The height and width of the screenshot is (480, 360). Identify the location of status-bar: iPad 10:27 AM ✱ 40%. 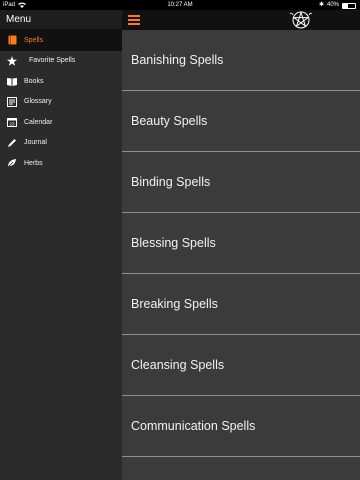
(180, 5).